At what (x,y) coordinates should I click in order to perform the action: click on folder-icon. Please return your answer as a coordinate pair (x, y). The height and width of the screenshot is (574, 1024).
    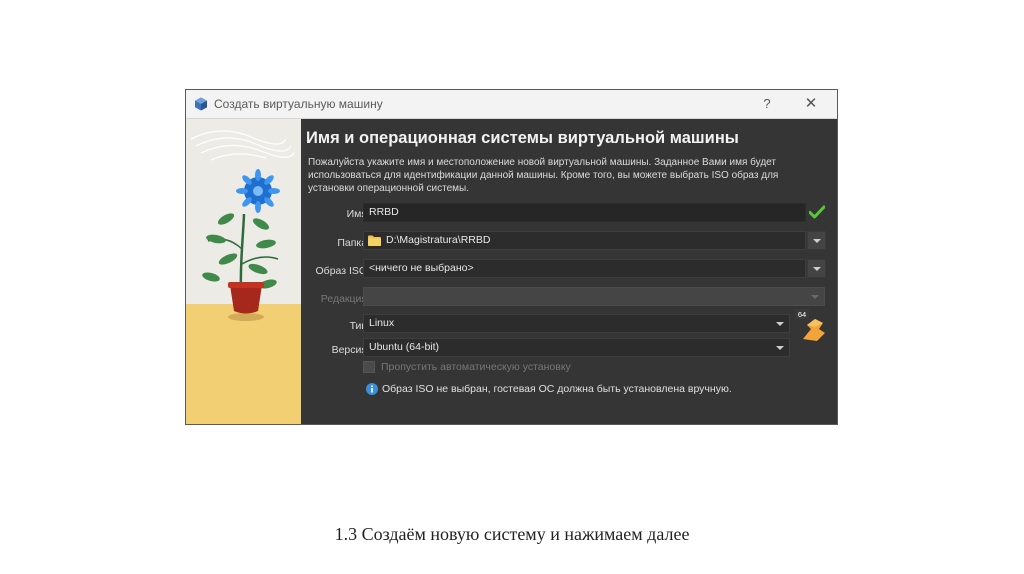
    Looking at the image, I should click on (374, 240).